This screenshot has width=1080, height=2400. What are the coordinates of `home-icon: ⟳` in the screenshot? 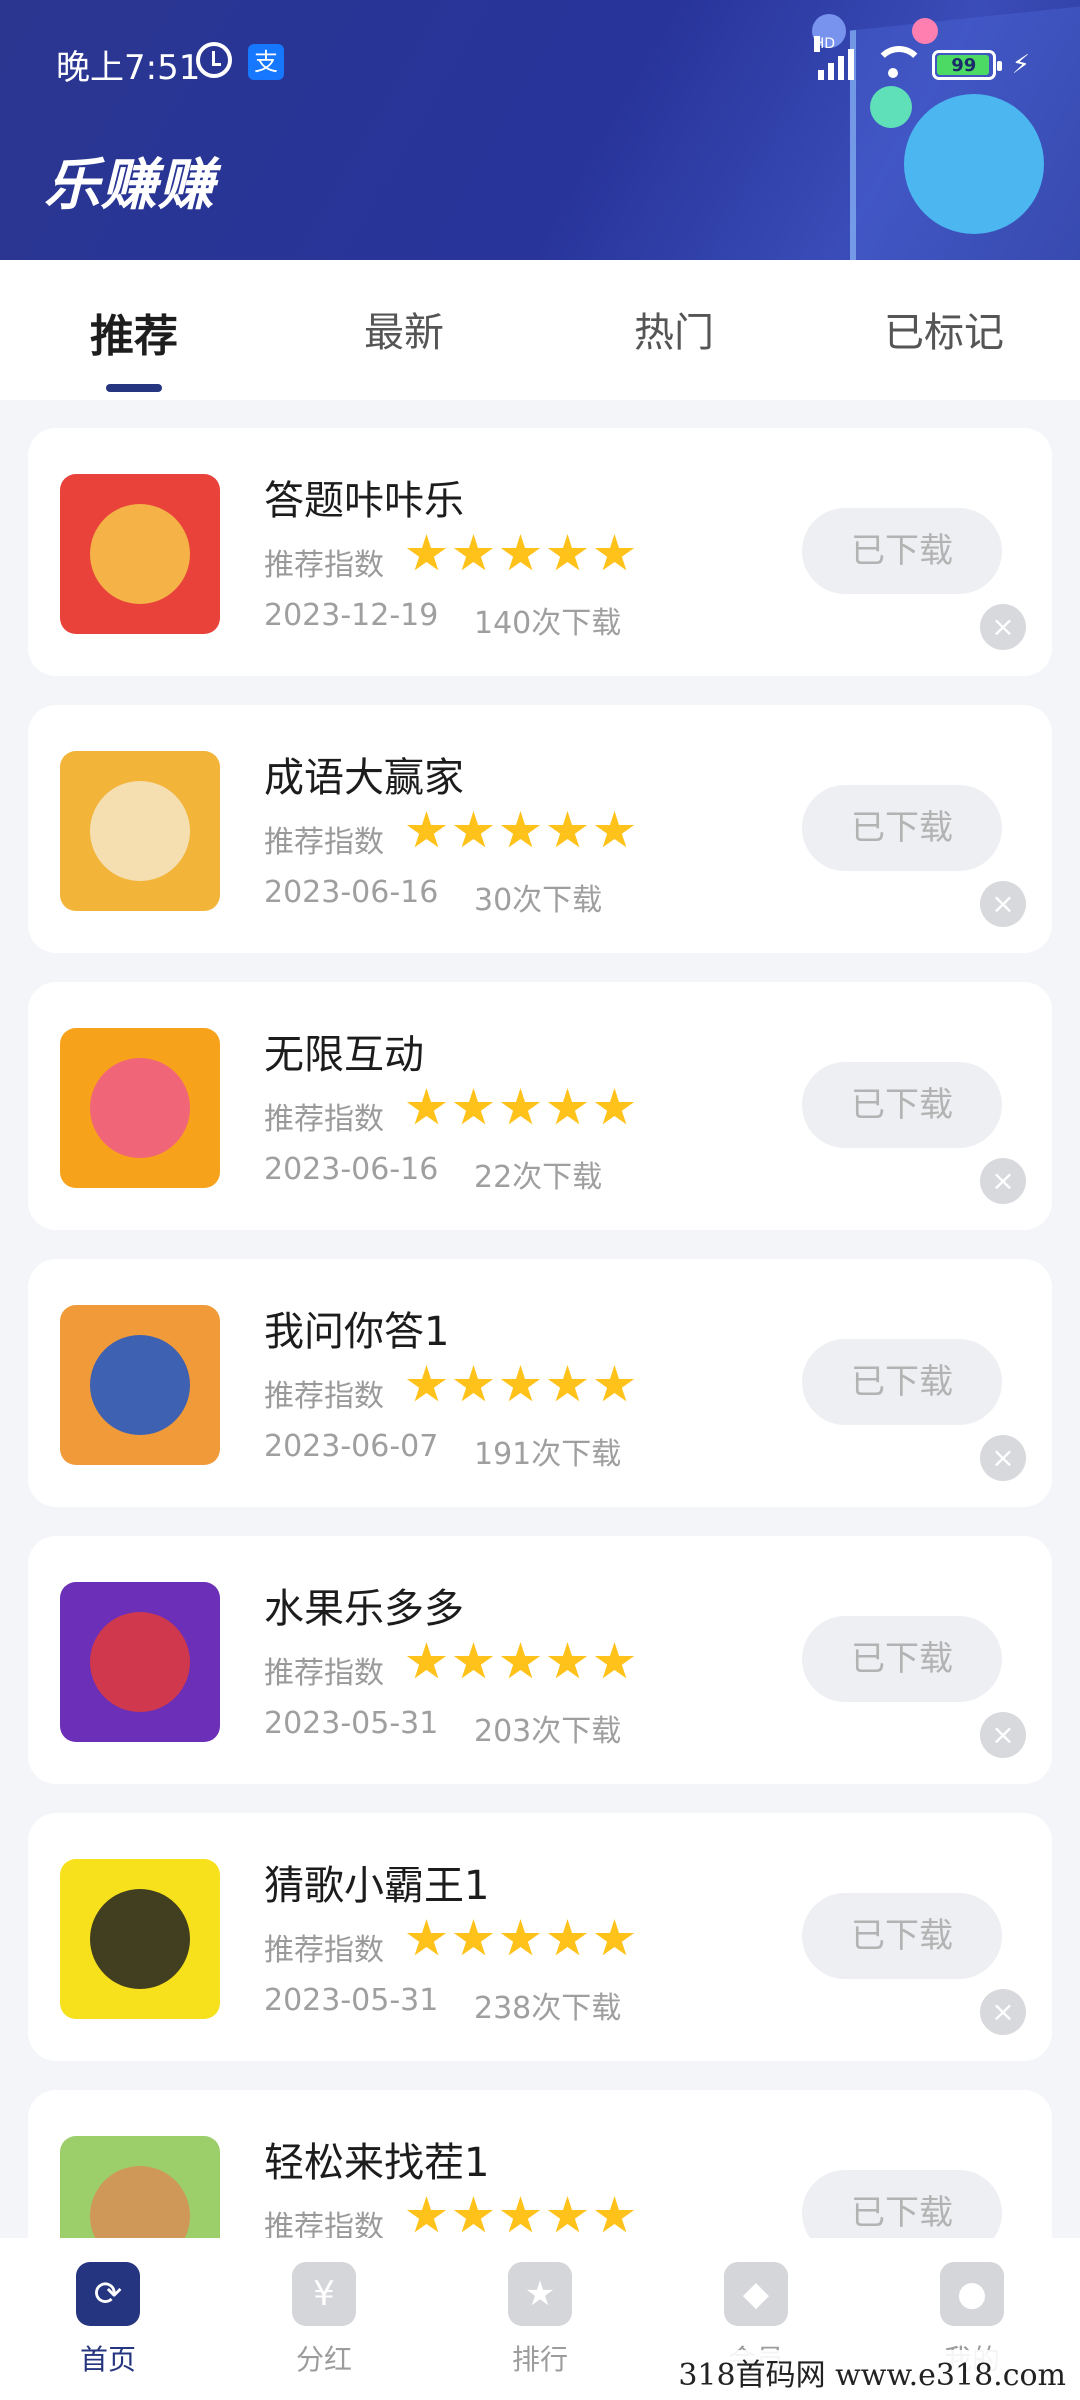 It's located at (108, 2294).